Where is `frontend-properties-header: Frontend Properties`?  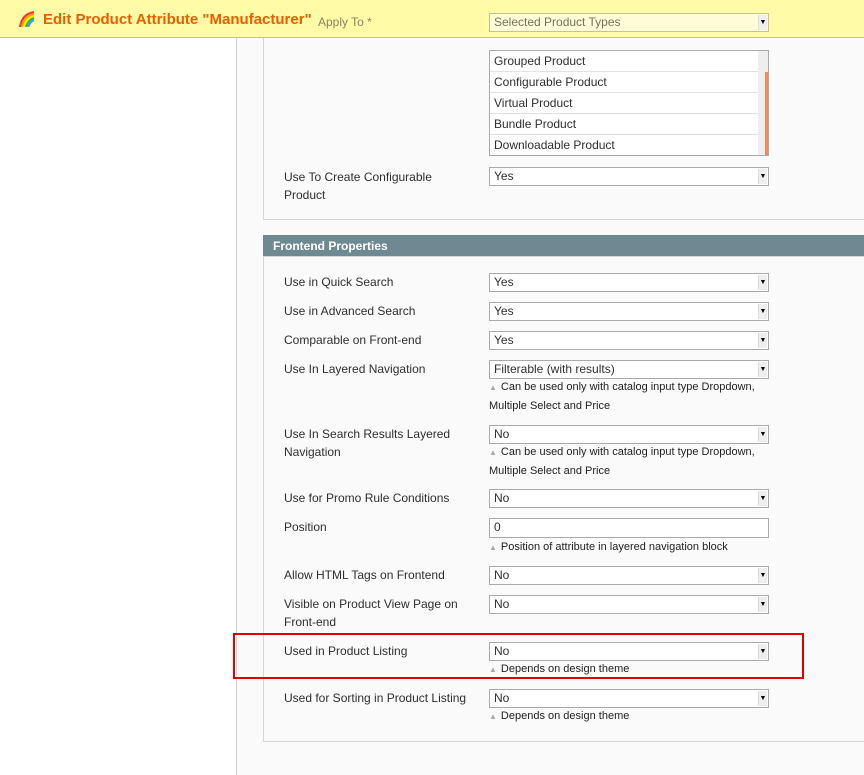
frontend-properties-header: Frontend Properties is located at coordinates (563, 245).